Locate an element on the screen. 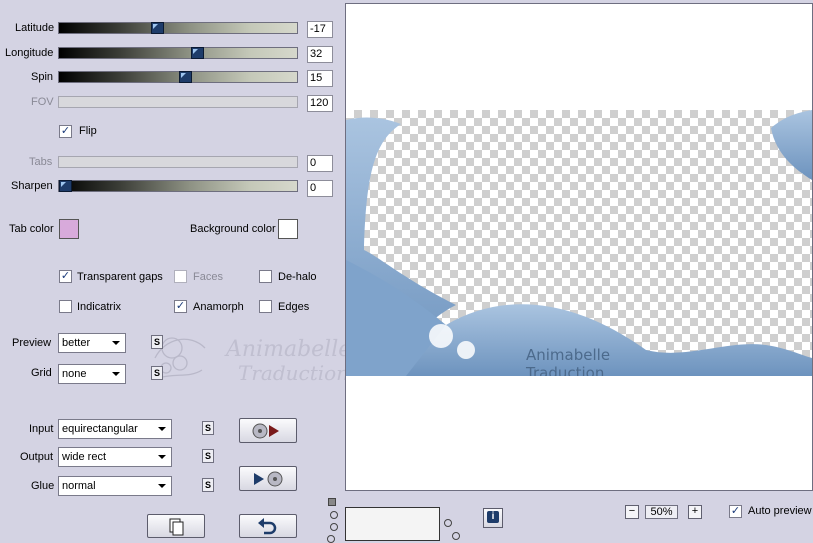 This screenshot has width=813, height=543. tab-color-swatch is located at coordinates (69, 229).